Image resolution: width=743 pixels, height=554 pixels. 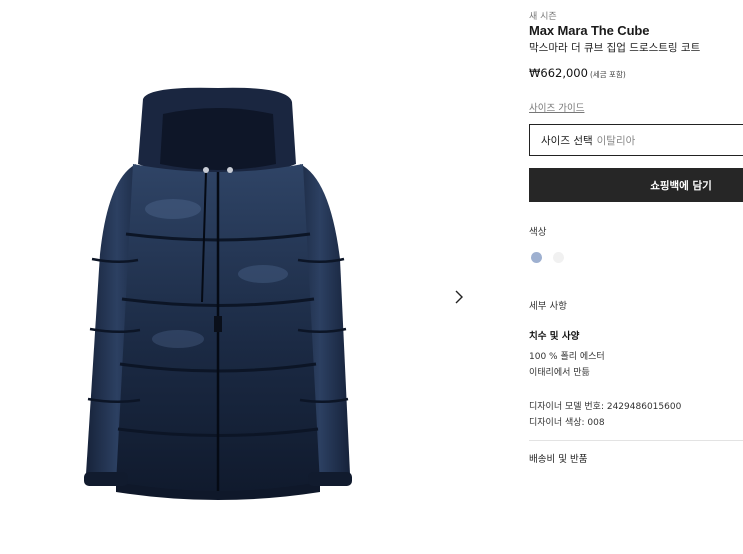 I want to click on color-swatch-blue, so click(x=536, y=257).